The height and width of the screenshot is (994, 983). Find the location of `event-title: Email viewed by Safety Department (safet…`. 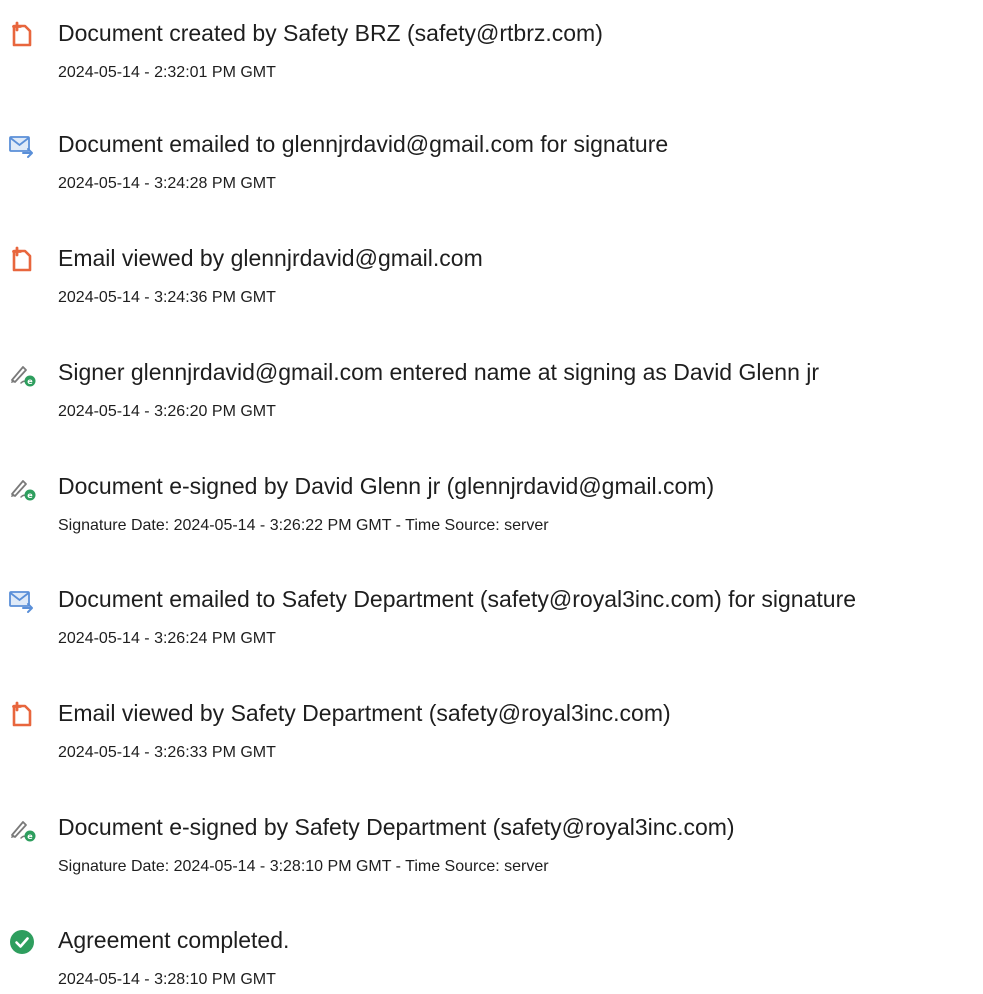

event-title: Email viewed by Safety Department (safet… is located at coordinates (364, 713).